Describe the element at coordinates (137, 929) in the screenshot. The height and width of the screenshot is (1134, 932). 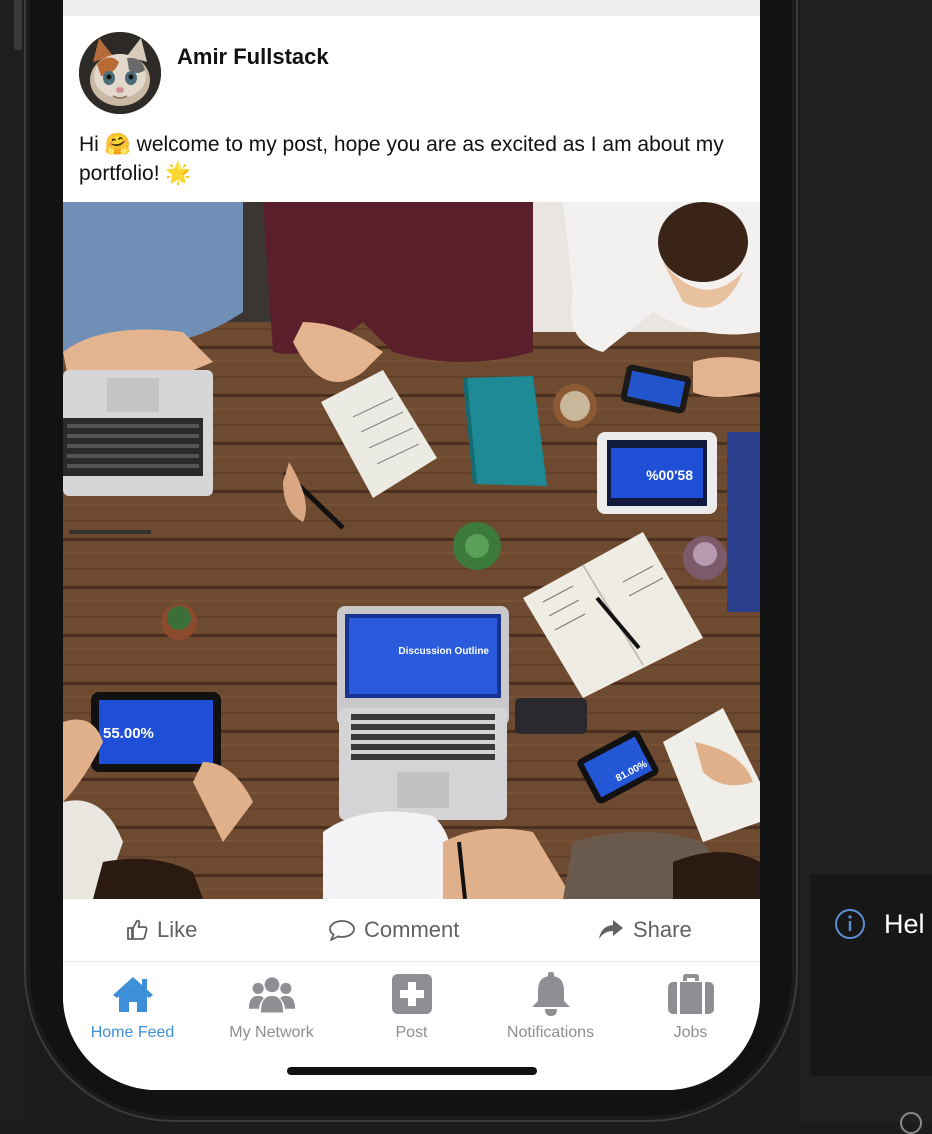
I see `thumbs-up-icon` at that location.